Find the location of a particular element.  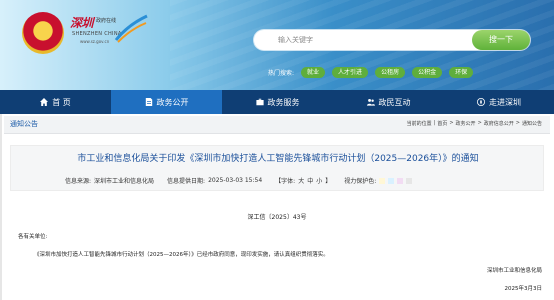

breadcrumb-notices: 通知公告 is located at coordinates (532, 123).